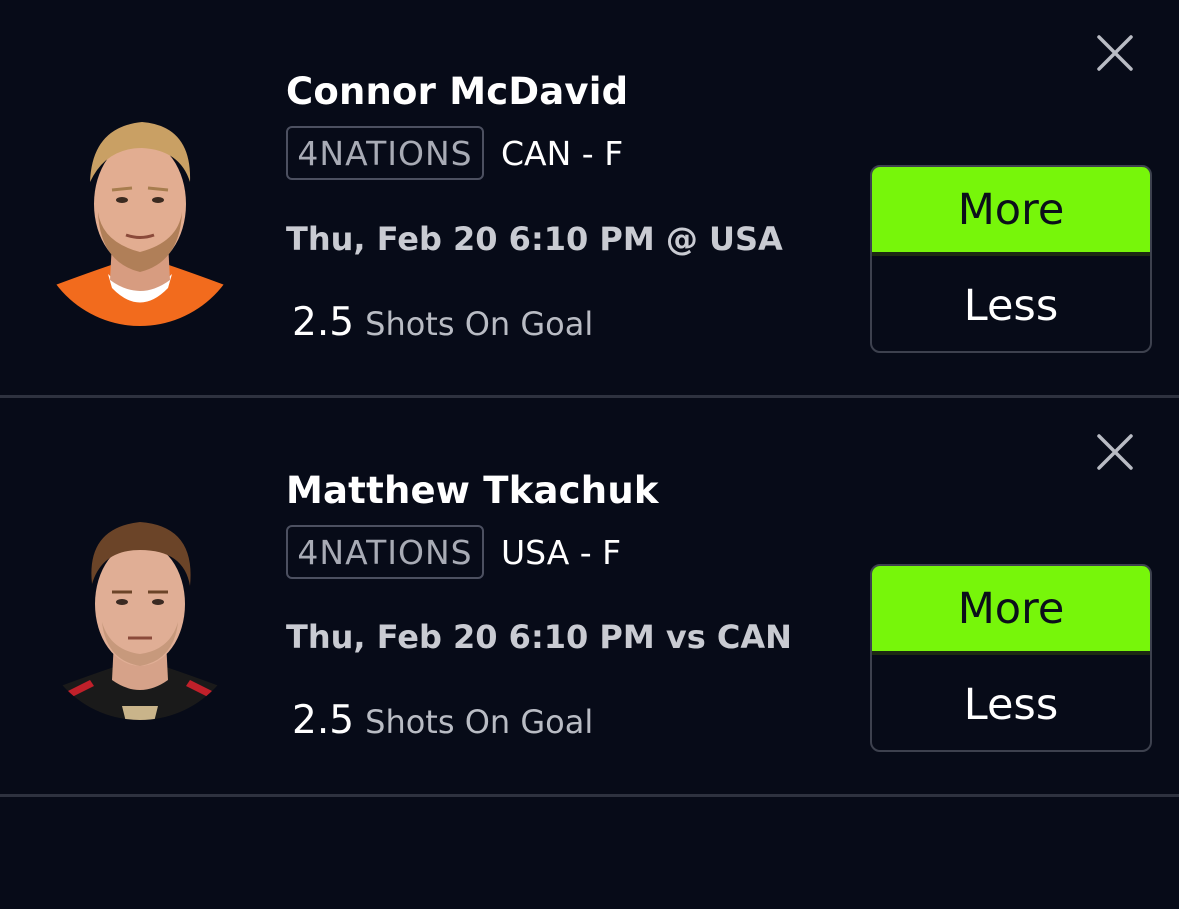 This screenshot has height=909, width=1179. Describe the element at coordinates (539, 637) in the screenshot. I see `game-time: Thu, Feb 20 6:10 PM vs CAN` at that location.